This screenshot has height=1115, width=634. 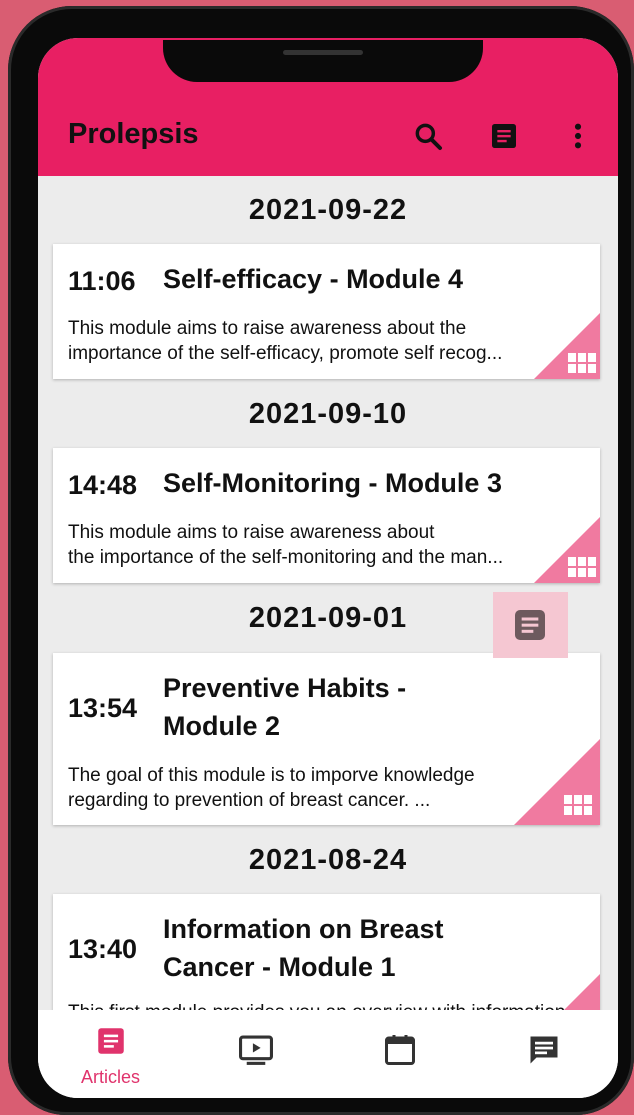 I want to click on bottom-navigation: Articles, so click(x=328, y=1054).